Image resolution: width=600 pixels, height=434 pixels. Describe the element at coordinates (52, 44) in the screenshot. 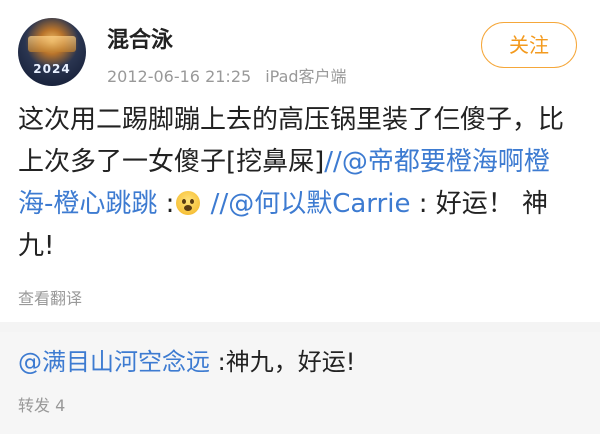

I see `avatar-stage-graphic` at that location.